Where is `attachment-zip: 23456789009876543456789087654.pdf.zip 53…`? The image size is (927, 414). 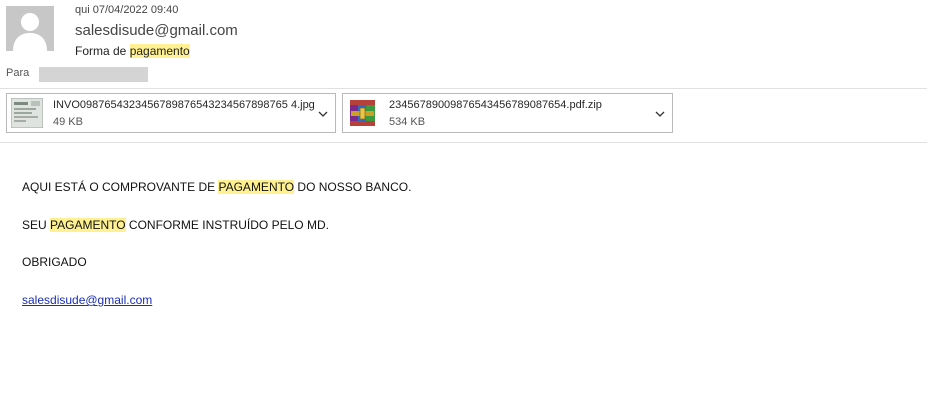 attachment-zip: 23456789009876543456789087654.pdf.zip 53… is located at coordinates (507, 113).